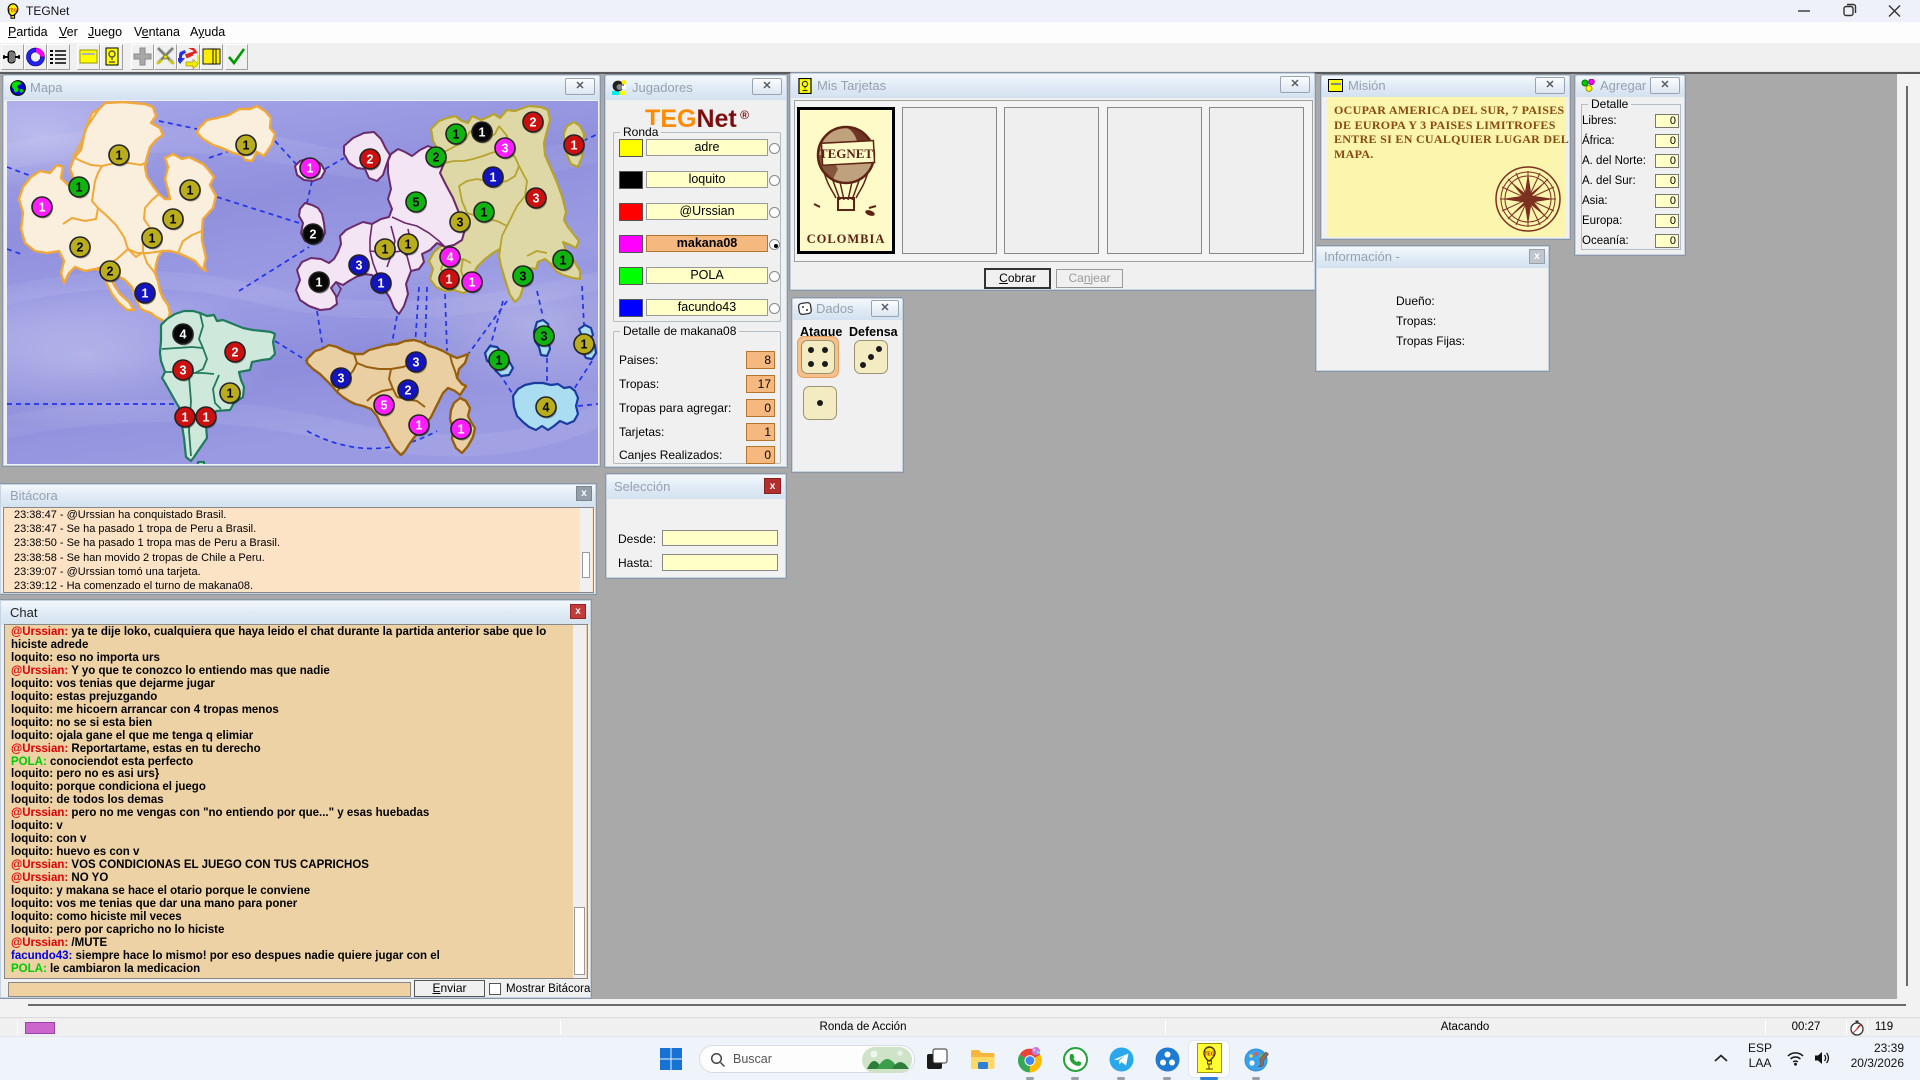 Image resolution: width=1920 pixels, height=1080 pixels. Describe the element at coordinates (846, 239) in the screenshot. I see `svg-text: COLOMBIA` at that location.